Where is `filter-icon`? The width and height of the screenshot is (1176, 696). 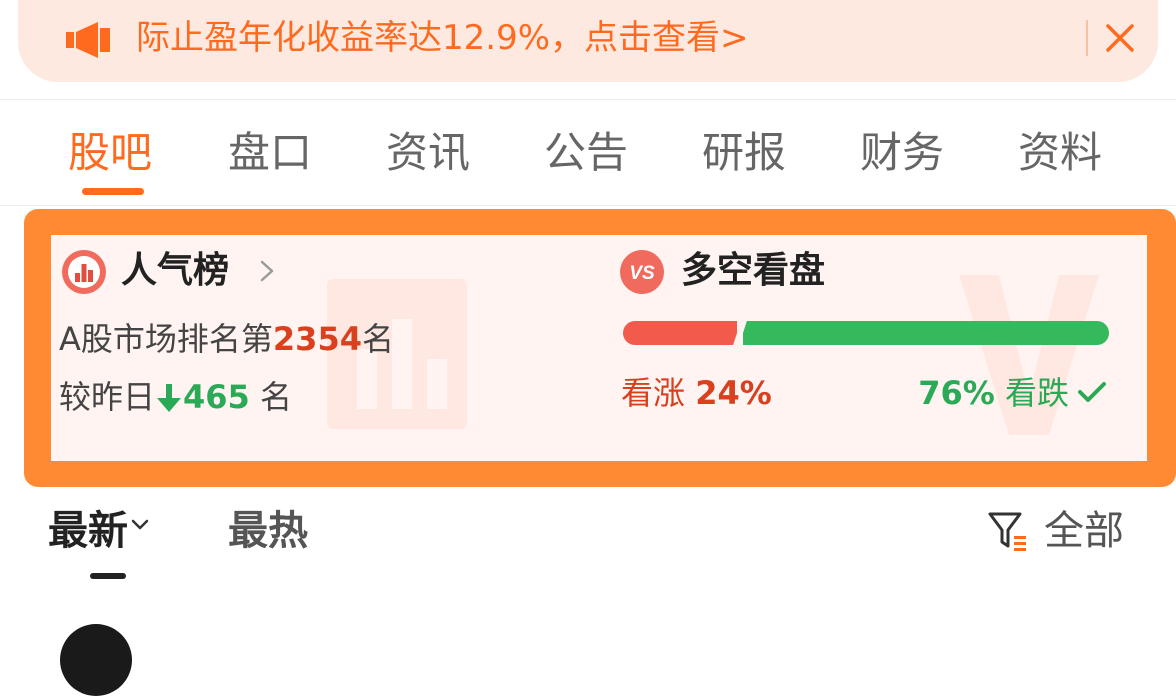 filter-icon is located at coordinates (1007, 531).